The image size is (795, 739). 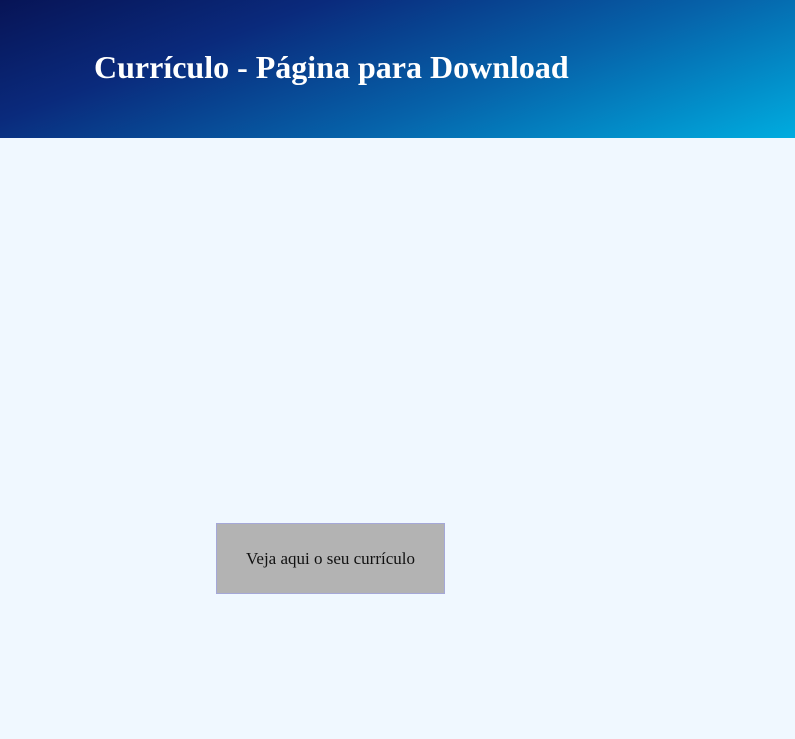 I want to click on page-title: Currículo - Página para Download, so click(x=331, y=67).